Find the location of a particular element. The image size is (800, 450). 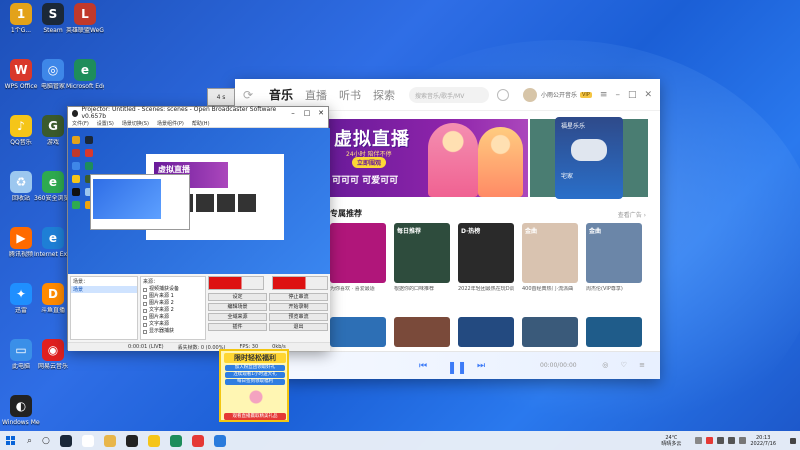

source-item: 显示器捕获 is located at coordinates (173, 331).